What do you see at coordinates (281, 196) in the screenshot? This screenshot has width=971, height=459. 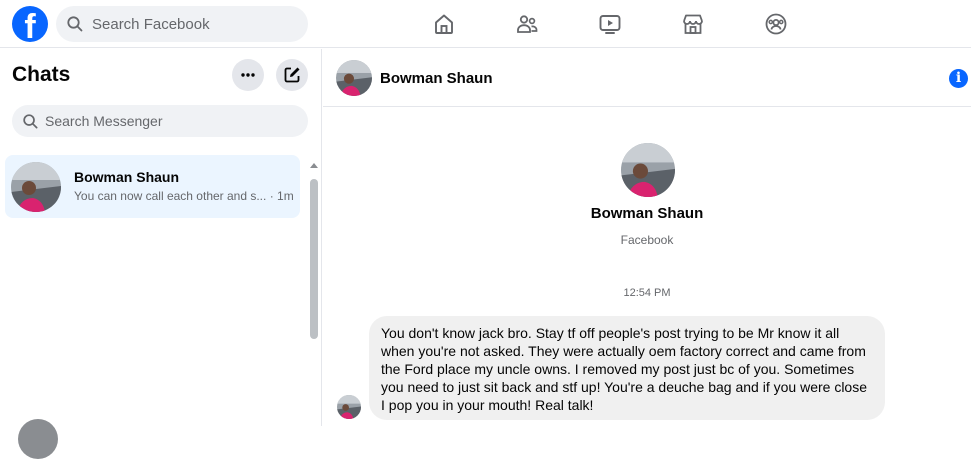 I see `conversation-time: · 1m` at bounding box center [281, 196].